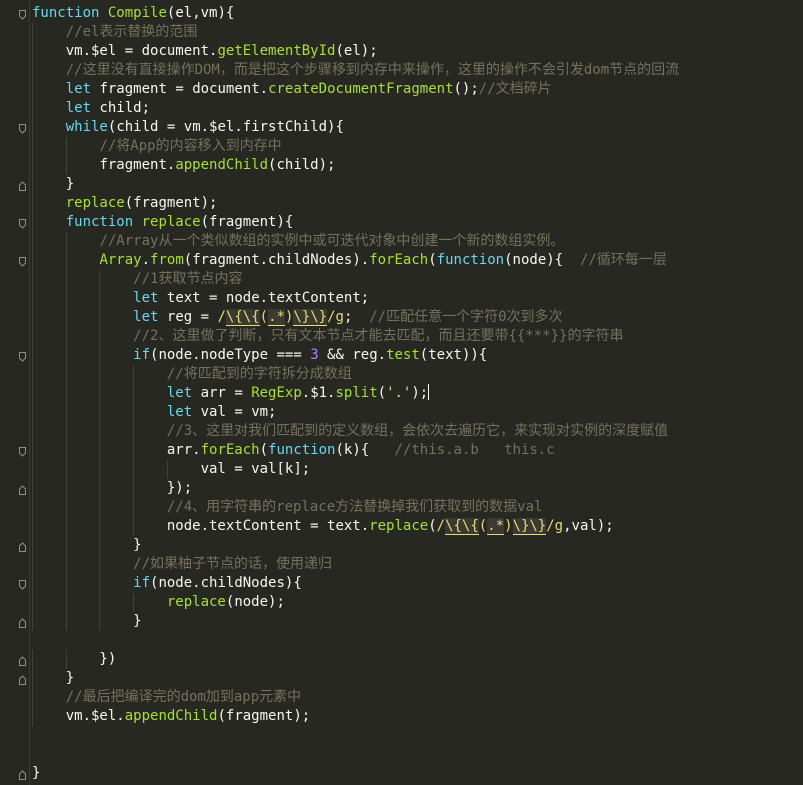  I want to click on code-line: //el表示替换的范围, so click(417, 32).